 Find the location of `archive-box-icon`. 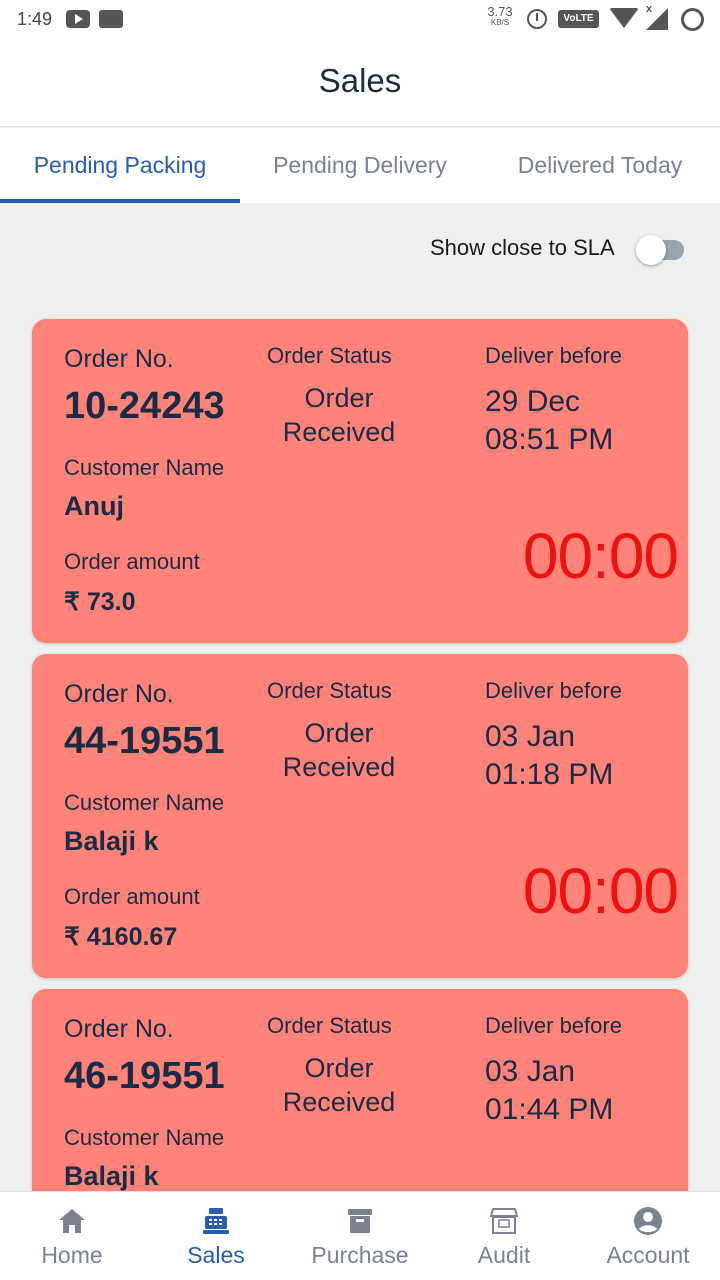

archive-box-icon is located at coordinates (360, 1221).